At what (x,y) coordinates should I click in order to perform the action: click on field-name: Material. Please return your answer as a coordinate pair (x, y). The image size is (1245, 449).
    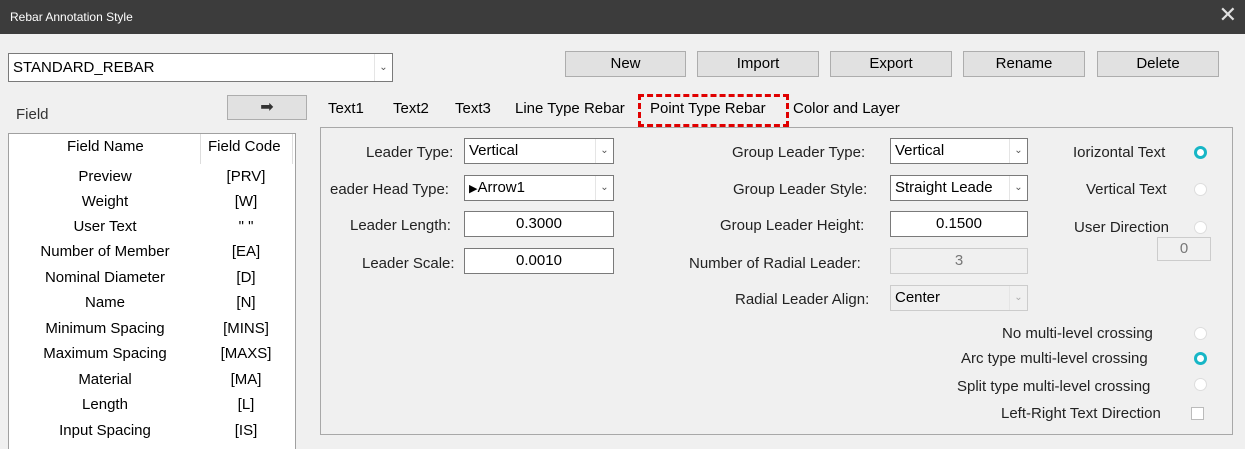
    Looking at the image, I should click on (105, 379).